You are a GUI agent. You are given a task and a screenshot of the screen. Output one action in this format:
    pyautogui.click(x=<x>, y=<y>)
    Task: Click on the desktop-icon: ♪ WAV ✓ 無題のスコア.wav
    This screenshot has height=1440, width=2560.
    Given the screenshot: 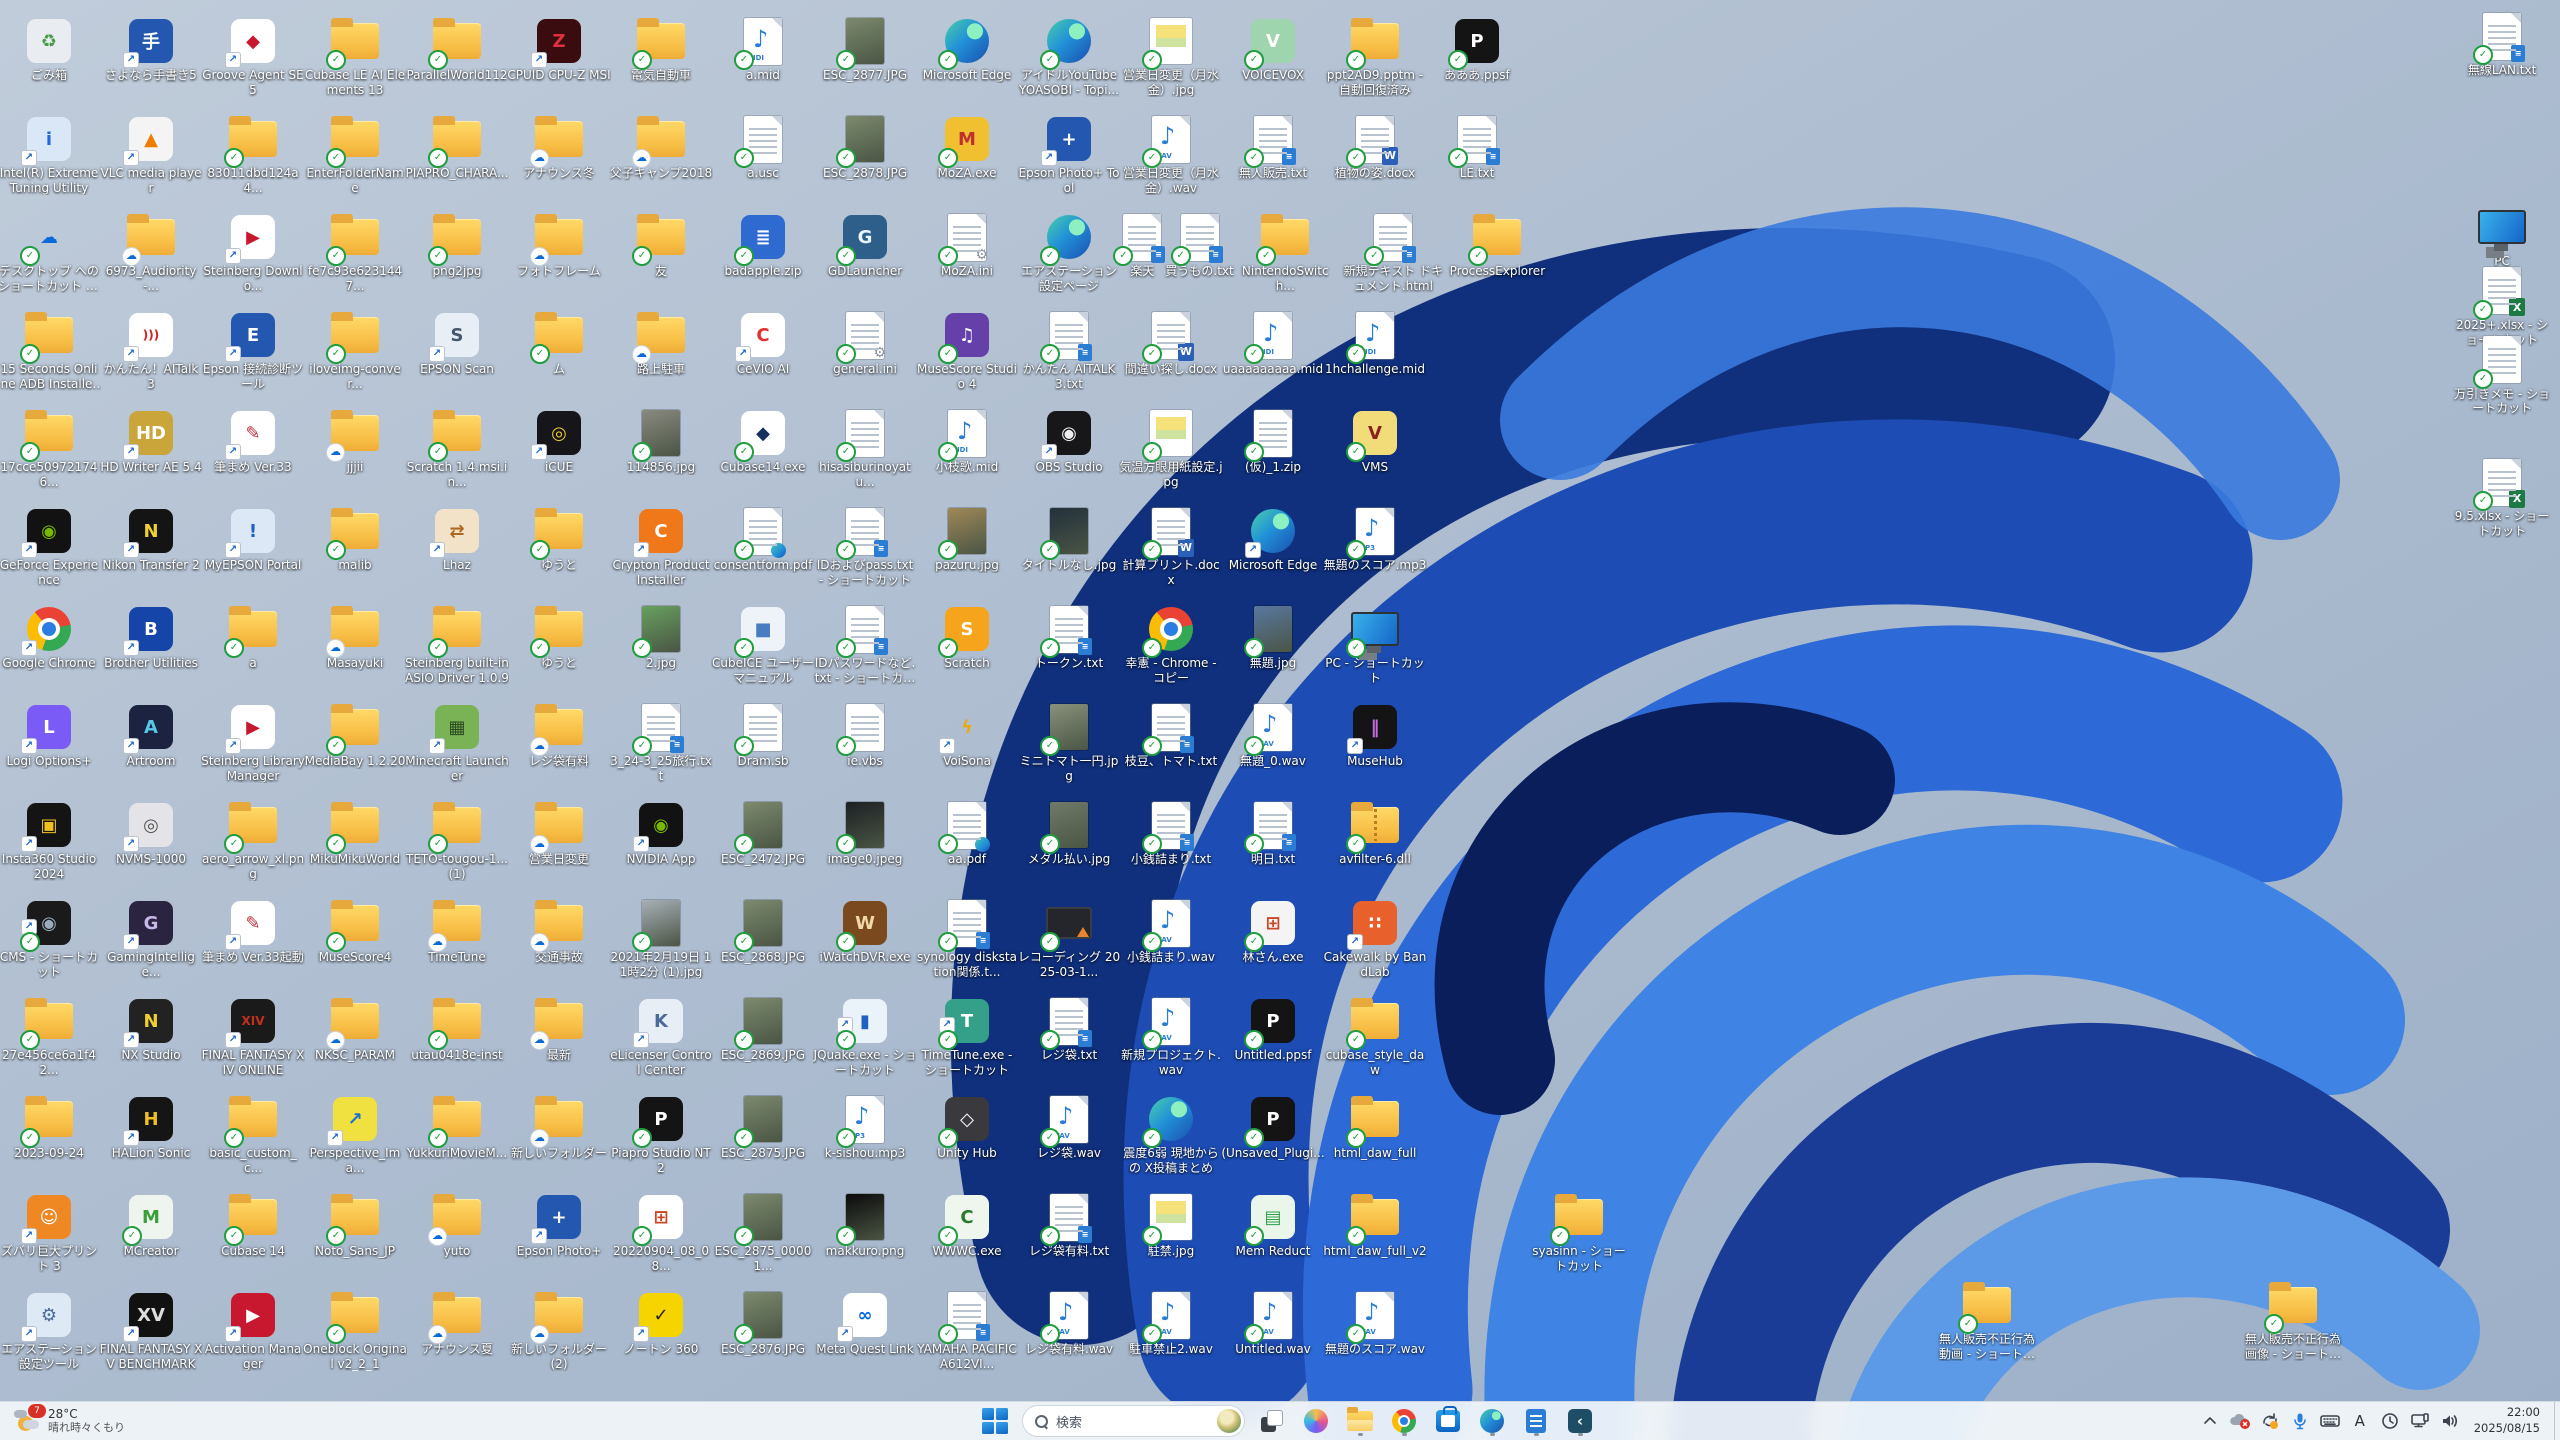 What is the action you would take?
    pyautogui.click(x=1375, y=1324)
    